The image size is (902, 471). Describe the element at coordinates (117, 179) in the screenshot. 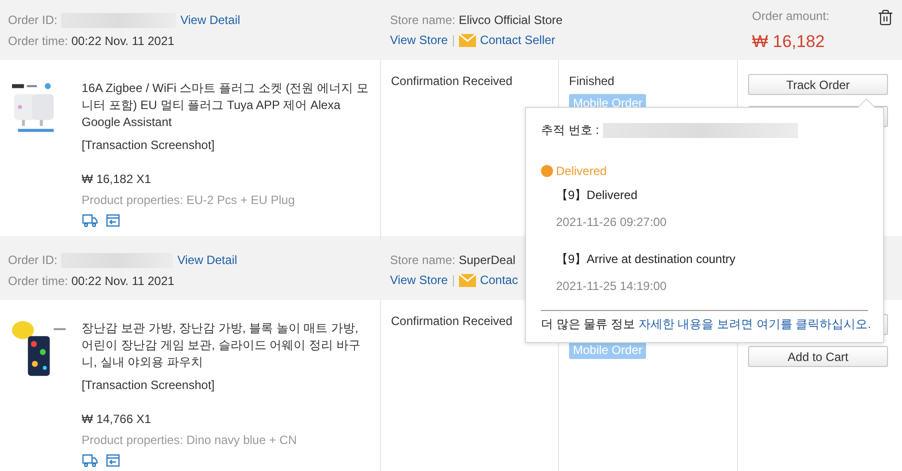

I see `product-price: ₩ 16,182 X1` at that location.